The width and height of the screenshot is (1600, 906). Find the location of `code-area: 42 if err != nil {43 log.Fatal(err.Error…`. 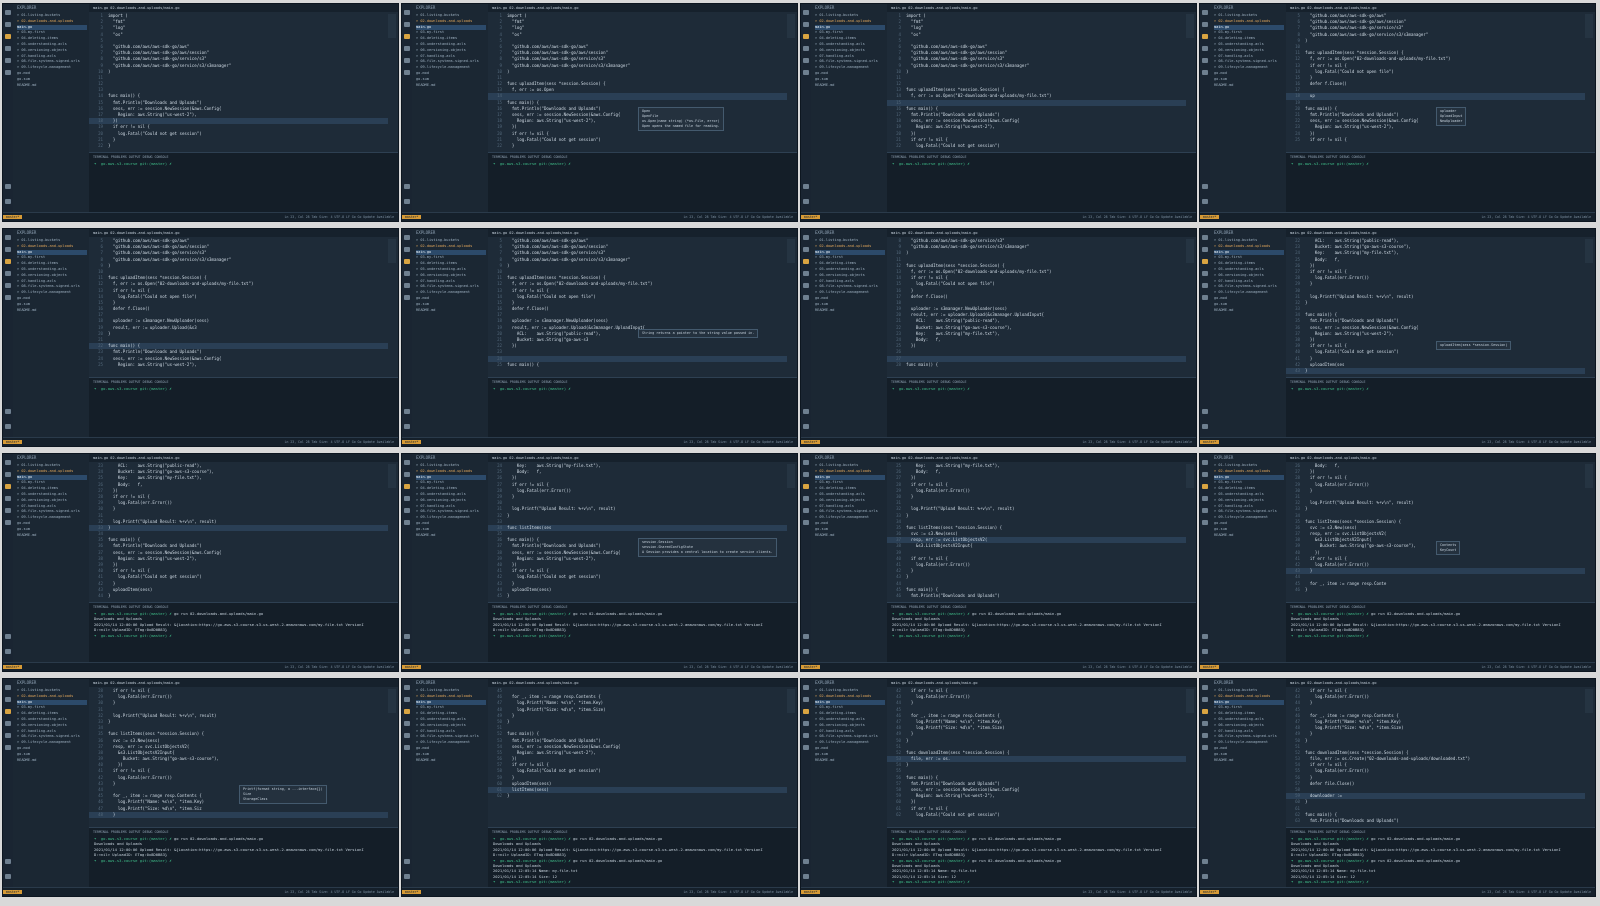

code-area: 42 if err != nil {43 log.Fatal(err.Error… is located at coordinates (1435, 757).